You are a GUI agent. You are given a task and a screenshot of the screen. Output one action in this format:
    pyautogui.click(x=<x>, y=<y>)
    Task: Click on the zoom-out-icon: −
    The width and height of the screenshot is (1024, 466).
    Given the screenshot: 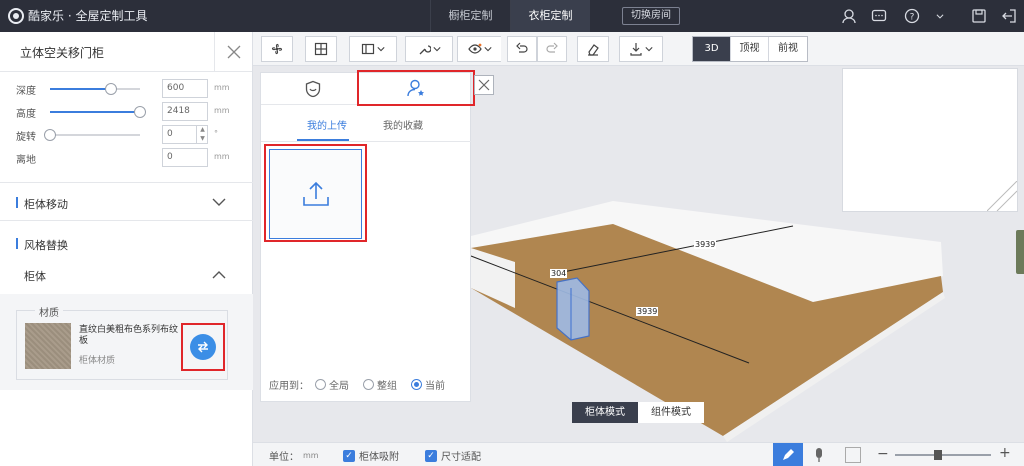 What is the action you would take?
    pyautogui.click(x=883, y=454)
    